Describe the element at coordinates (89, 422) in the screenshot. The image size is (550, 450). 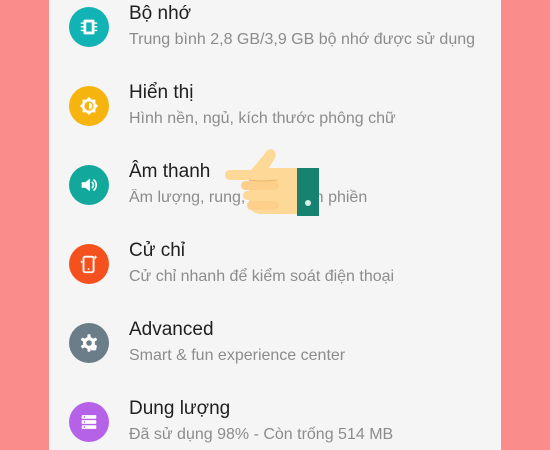
I see `storage-icon` at that location.